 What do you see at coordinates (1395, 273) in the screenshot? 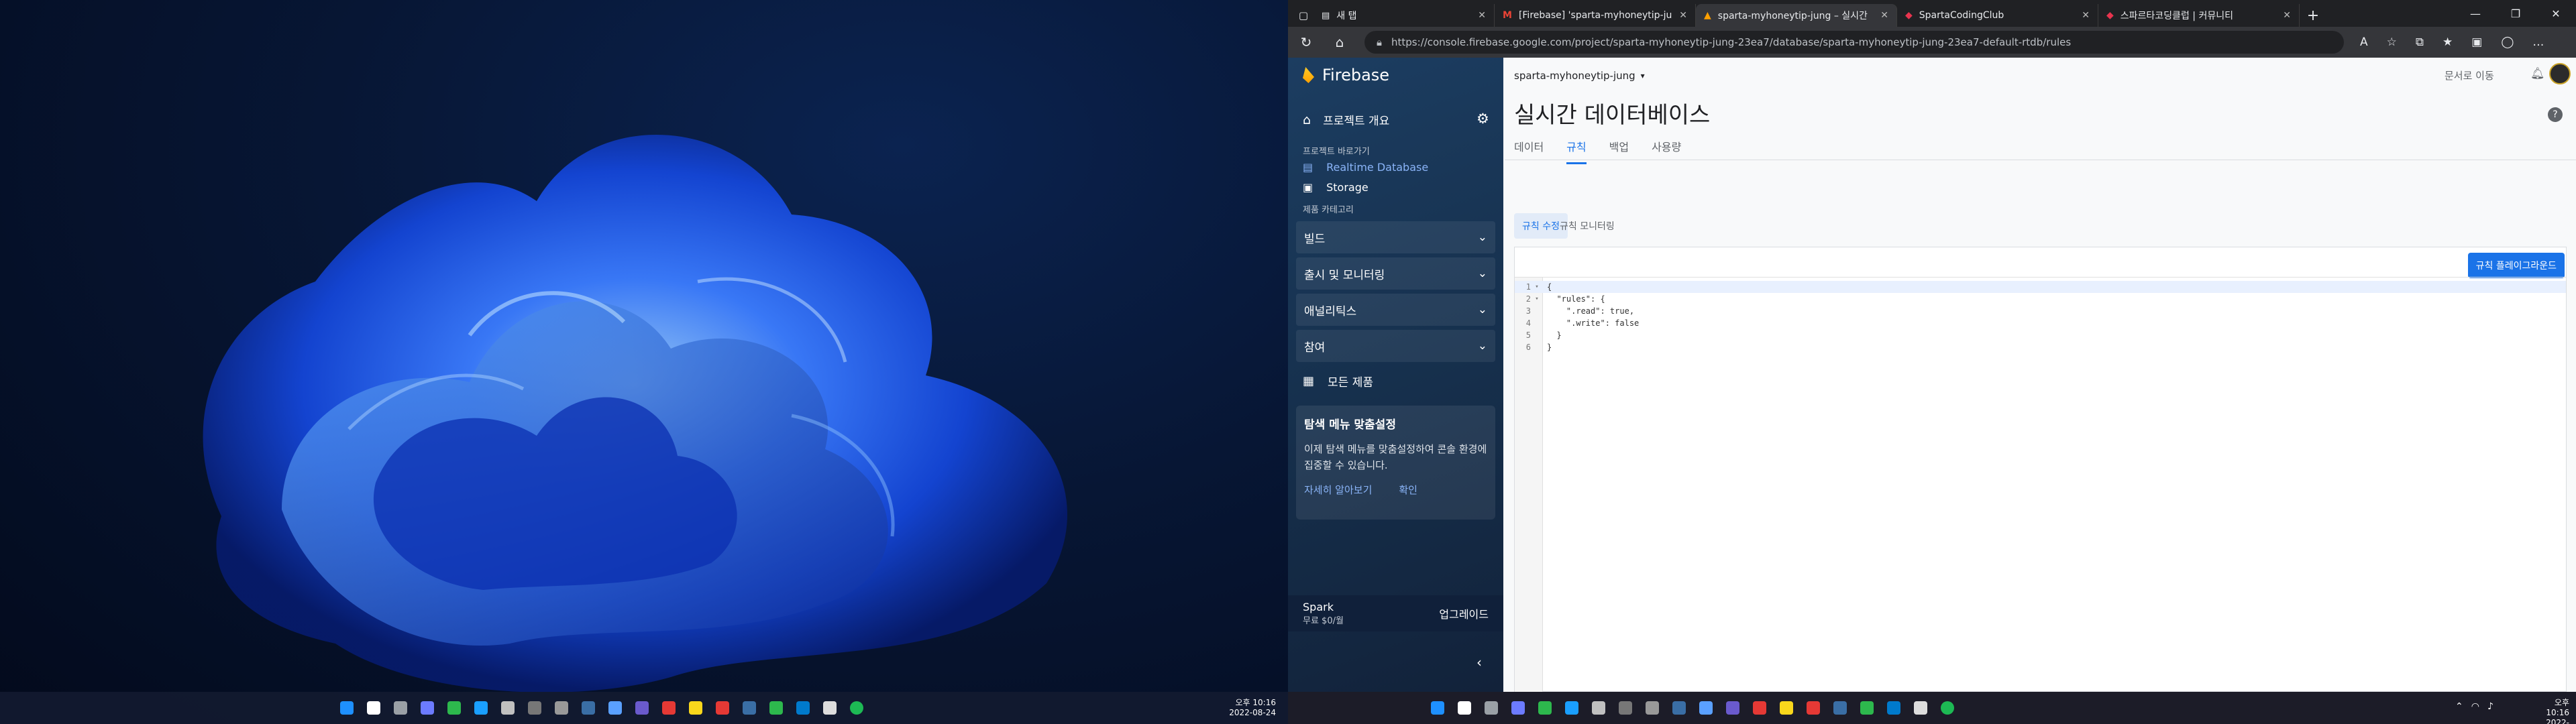
I see `category-item: 출시 및 모니터링 ⌄` at bounding box center [1395, 273].